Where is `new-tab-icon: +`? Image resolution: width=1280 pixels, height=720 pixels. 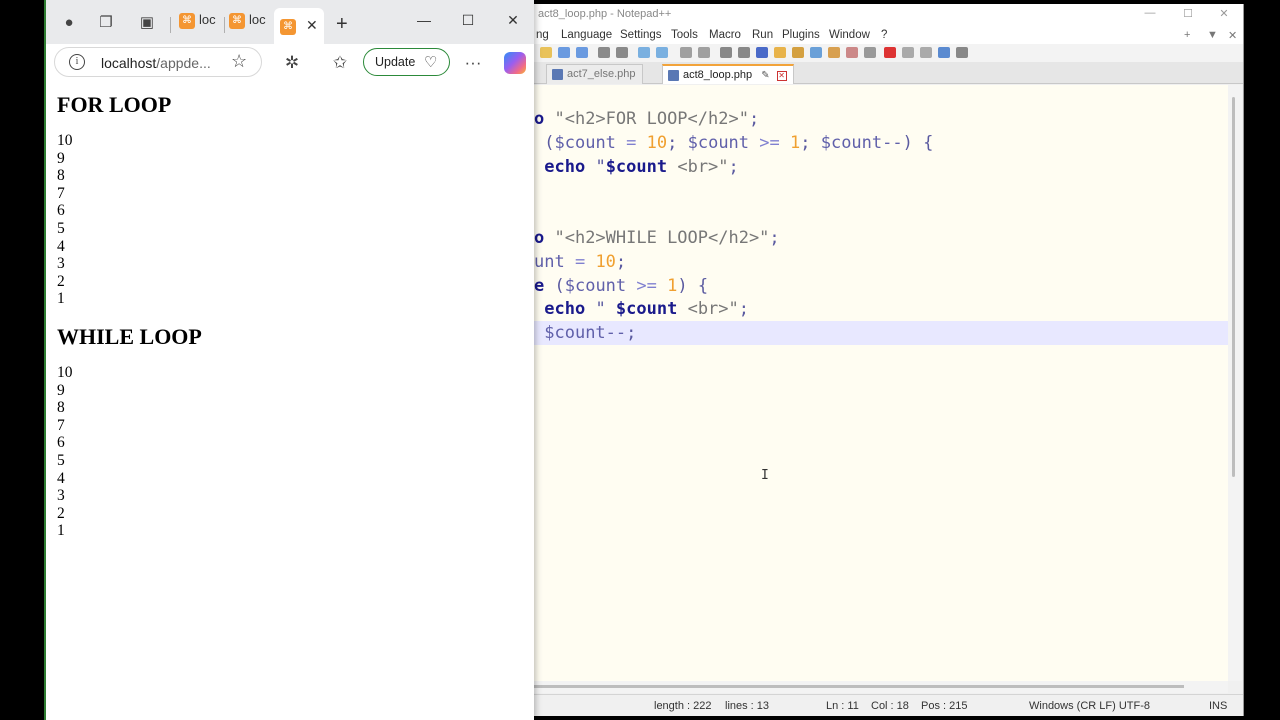 new-tab-icon: + is located at coordinates (1187, 35).